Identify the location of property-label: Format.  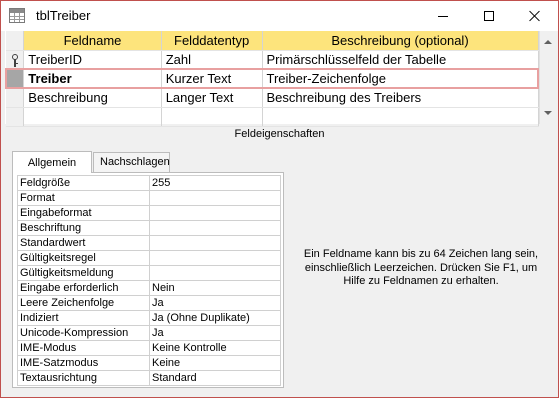
(83, 198).